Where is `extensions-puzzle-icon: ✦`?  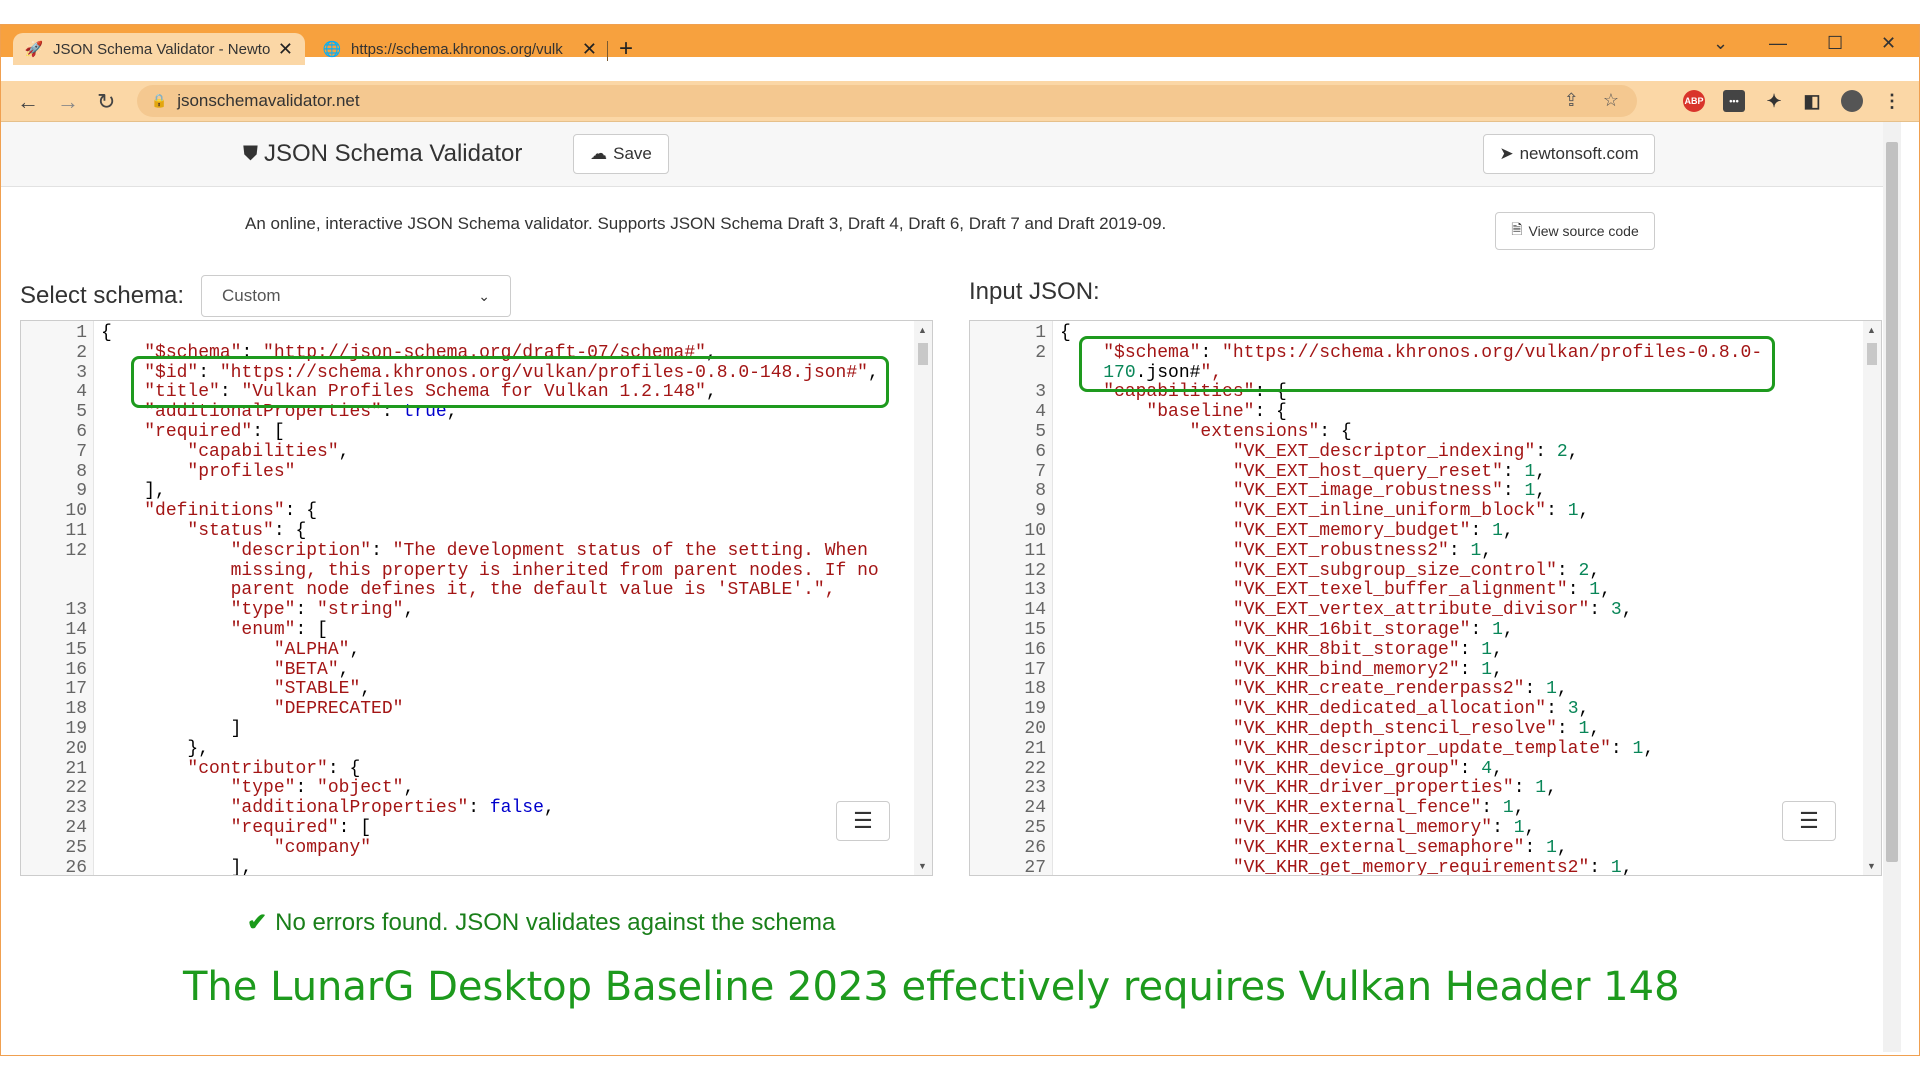 extensions-puzzle-icon: ✦ is located at coordinates (1774, 101).